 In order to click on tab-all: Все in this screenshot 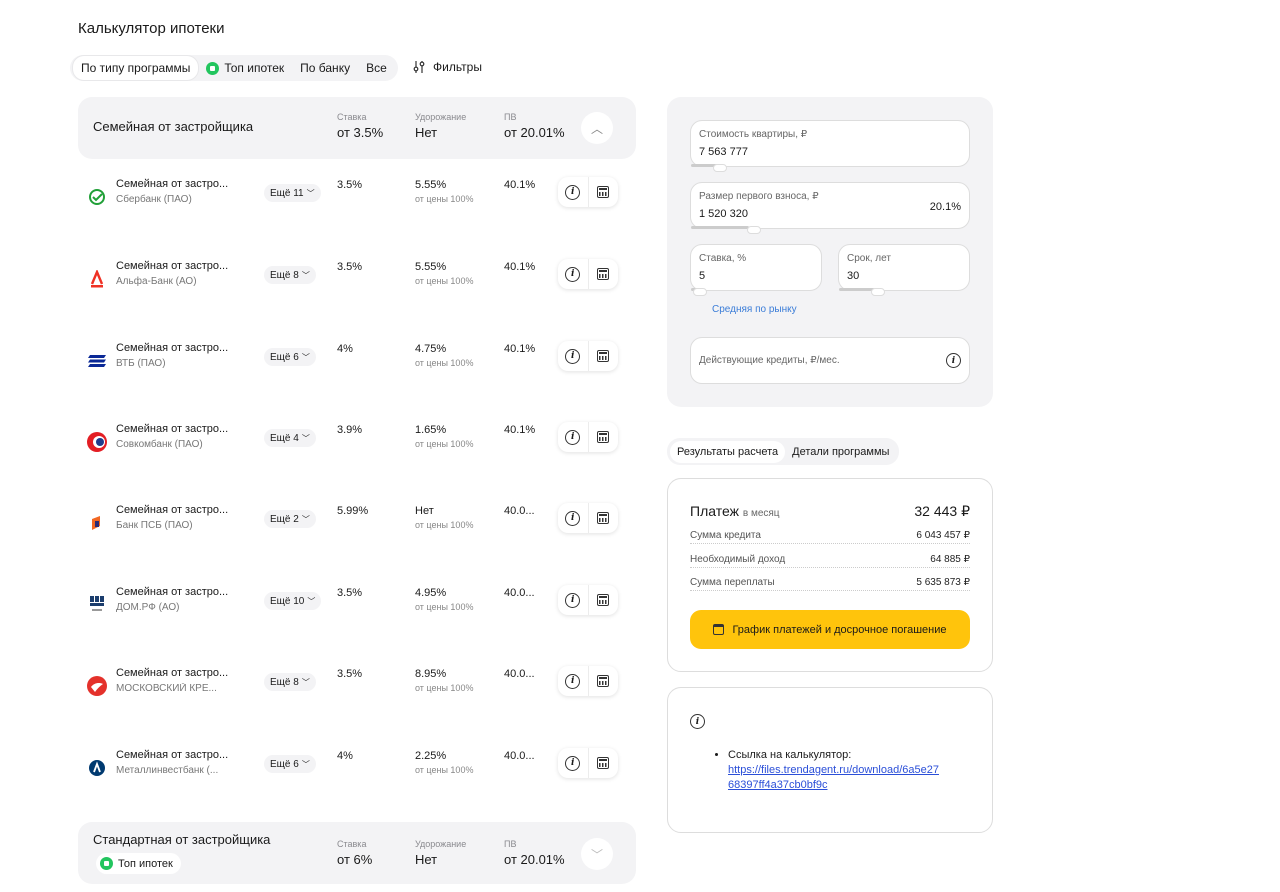, I will do `click(376, 68)`.